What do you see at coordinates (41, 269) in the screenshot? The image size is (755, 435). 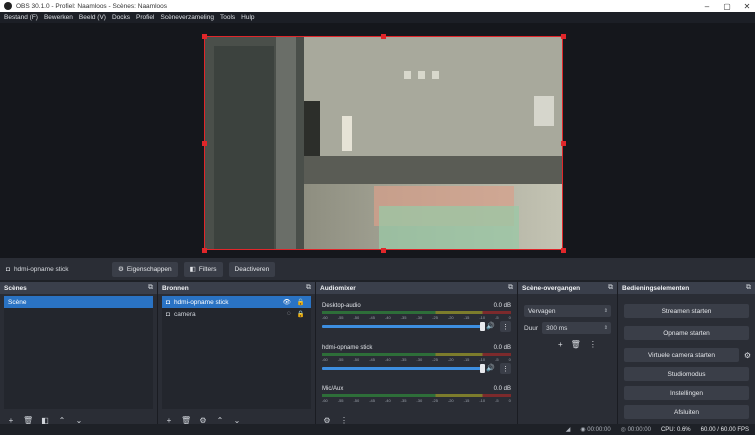 I see `selected-source-name: hdmi-opname stick` at bounding box center [41, 269].